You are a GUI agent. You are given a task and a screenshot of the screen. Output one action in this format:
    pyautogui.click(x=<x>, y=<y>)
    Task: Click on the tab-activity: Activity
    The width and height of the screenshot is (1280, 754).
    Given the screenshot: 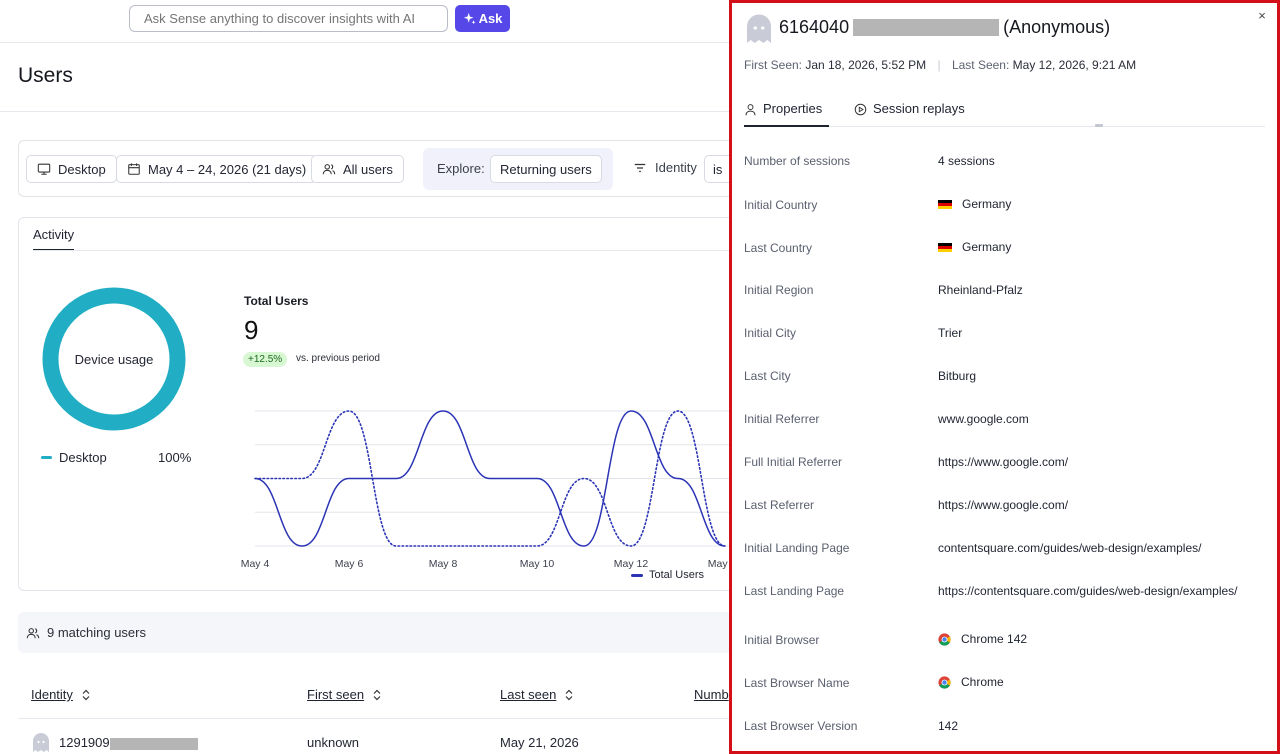 What is the action you would take?
    pyautogui.click(x=54, y=239)
    